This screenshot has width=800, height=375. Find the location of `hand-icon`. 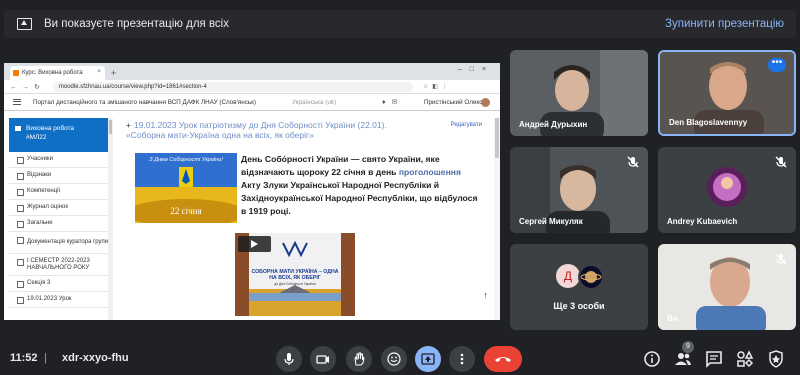

hand-icon is located at coordinates (359, 359).